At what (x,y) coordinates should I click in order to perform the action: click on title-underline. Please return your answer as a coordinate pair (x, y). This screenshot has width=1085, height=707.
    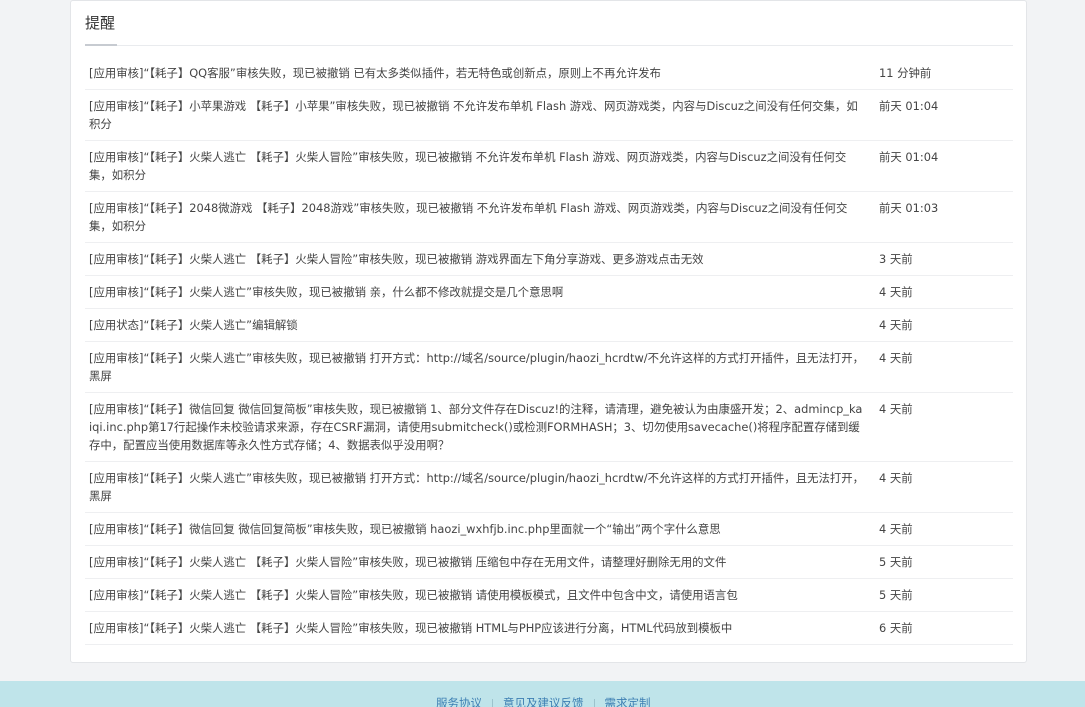
    Looking at the image, I should click on (101, 45).